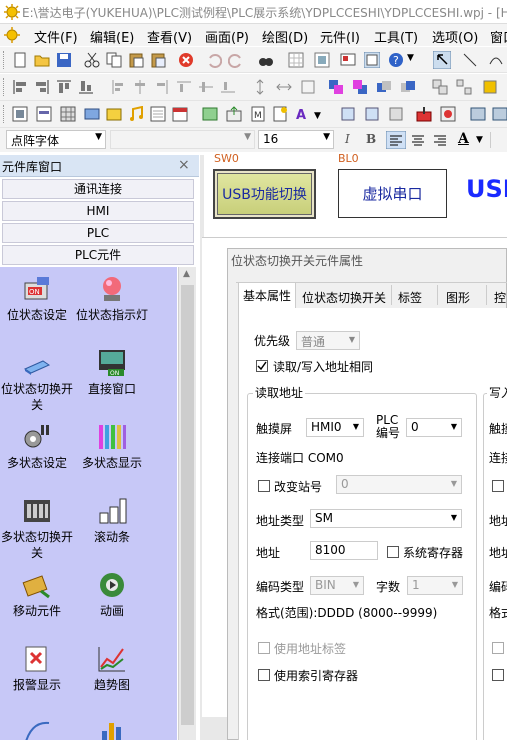 The width and height of the screenshot is (507, 740). I want to click on code-type-select: BIN ▼, so click(337, 585).